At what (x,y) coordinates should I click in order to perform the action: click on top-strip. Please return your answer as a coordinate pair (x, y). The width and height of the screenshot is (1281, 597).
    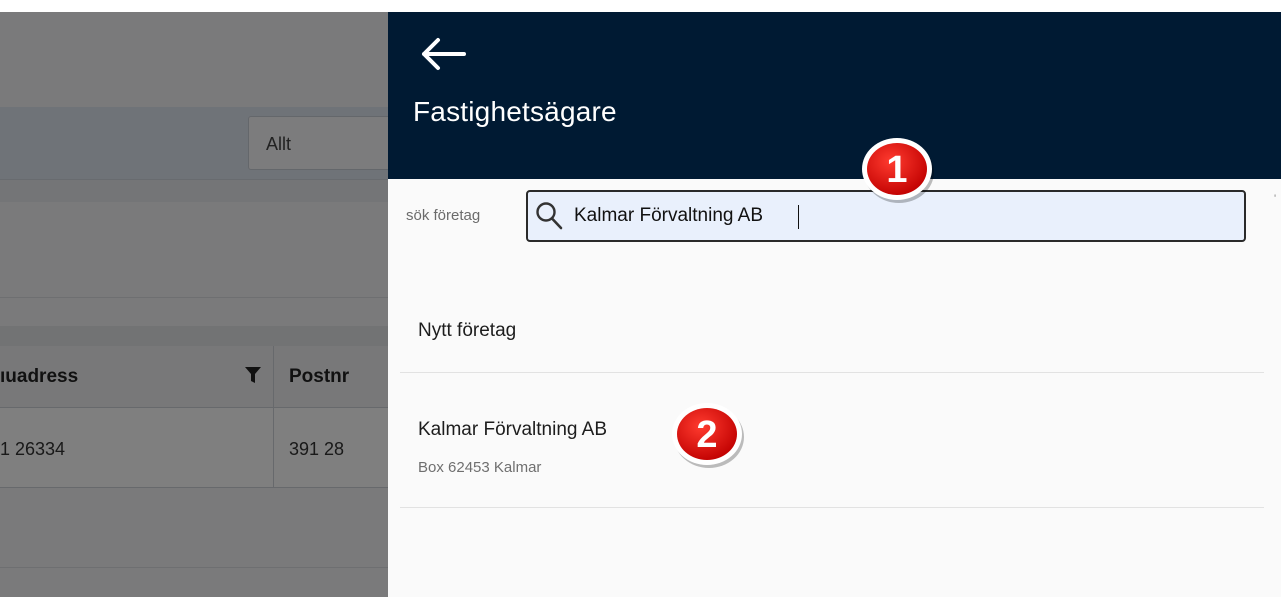
    Looking at the image, I should click on (640, 6).